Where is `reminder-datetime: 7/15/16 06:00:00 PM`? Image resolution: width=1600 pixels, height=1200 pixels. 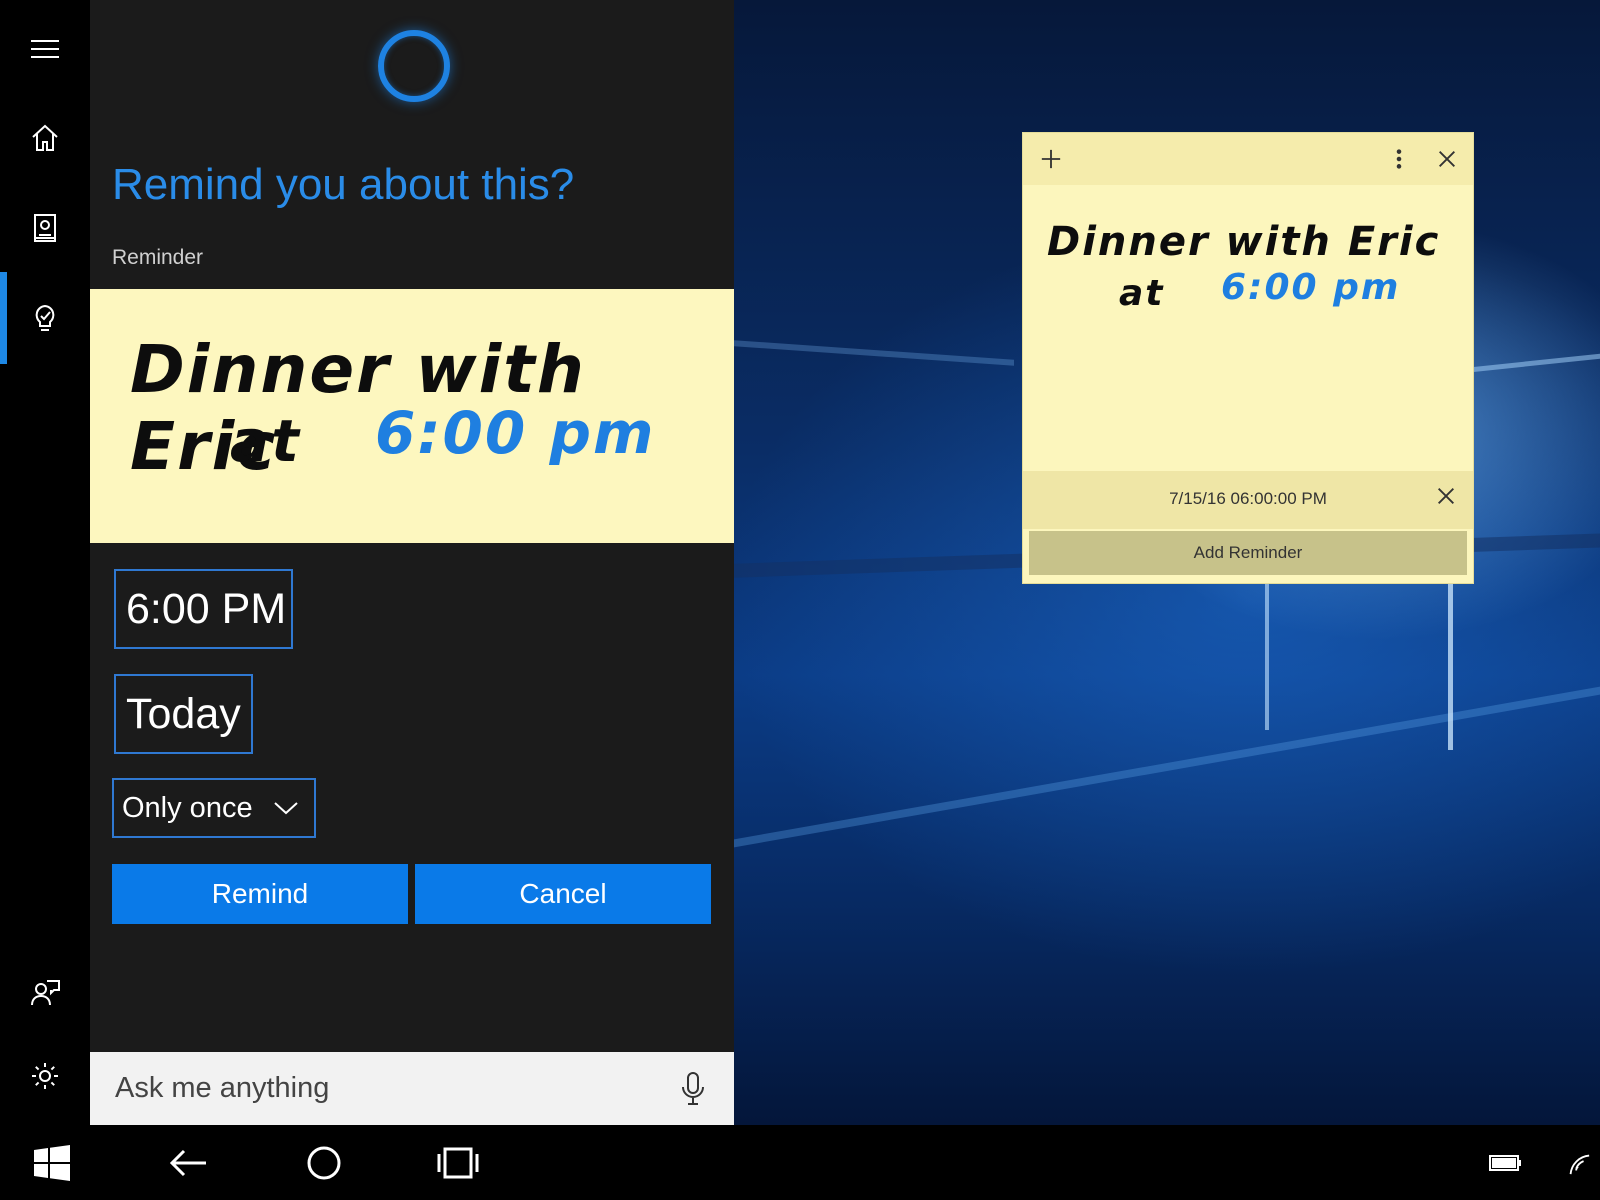 reminder-datetime: 7/15/16 06:00:00 PM is located at coordinates (1248, 498).